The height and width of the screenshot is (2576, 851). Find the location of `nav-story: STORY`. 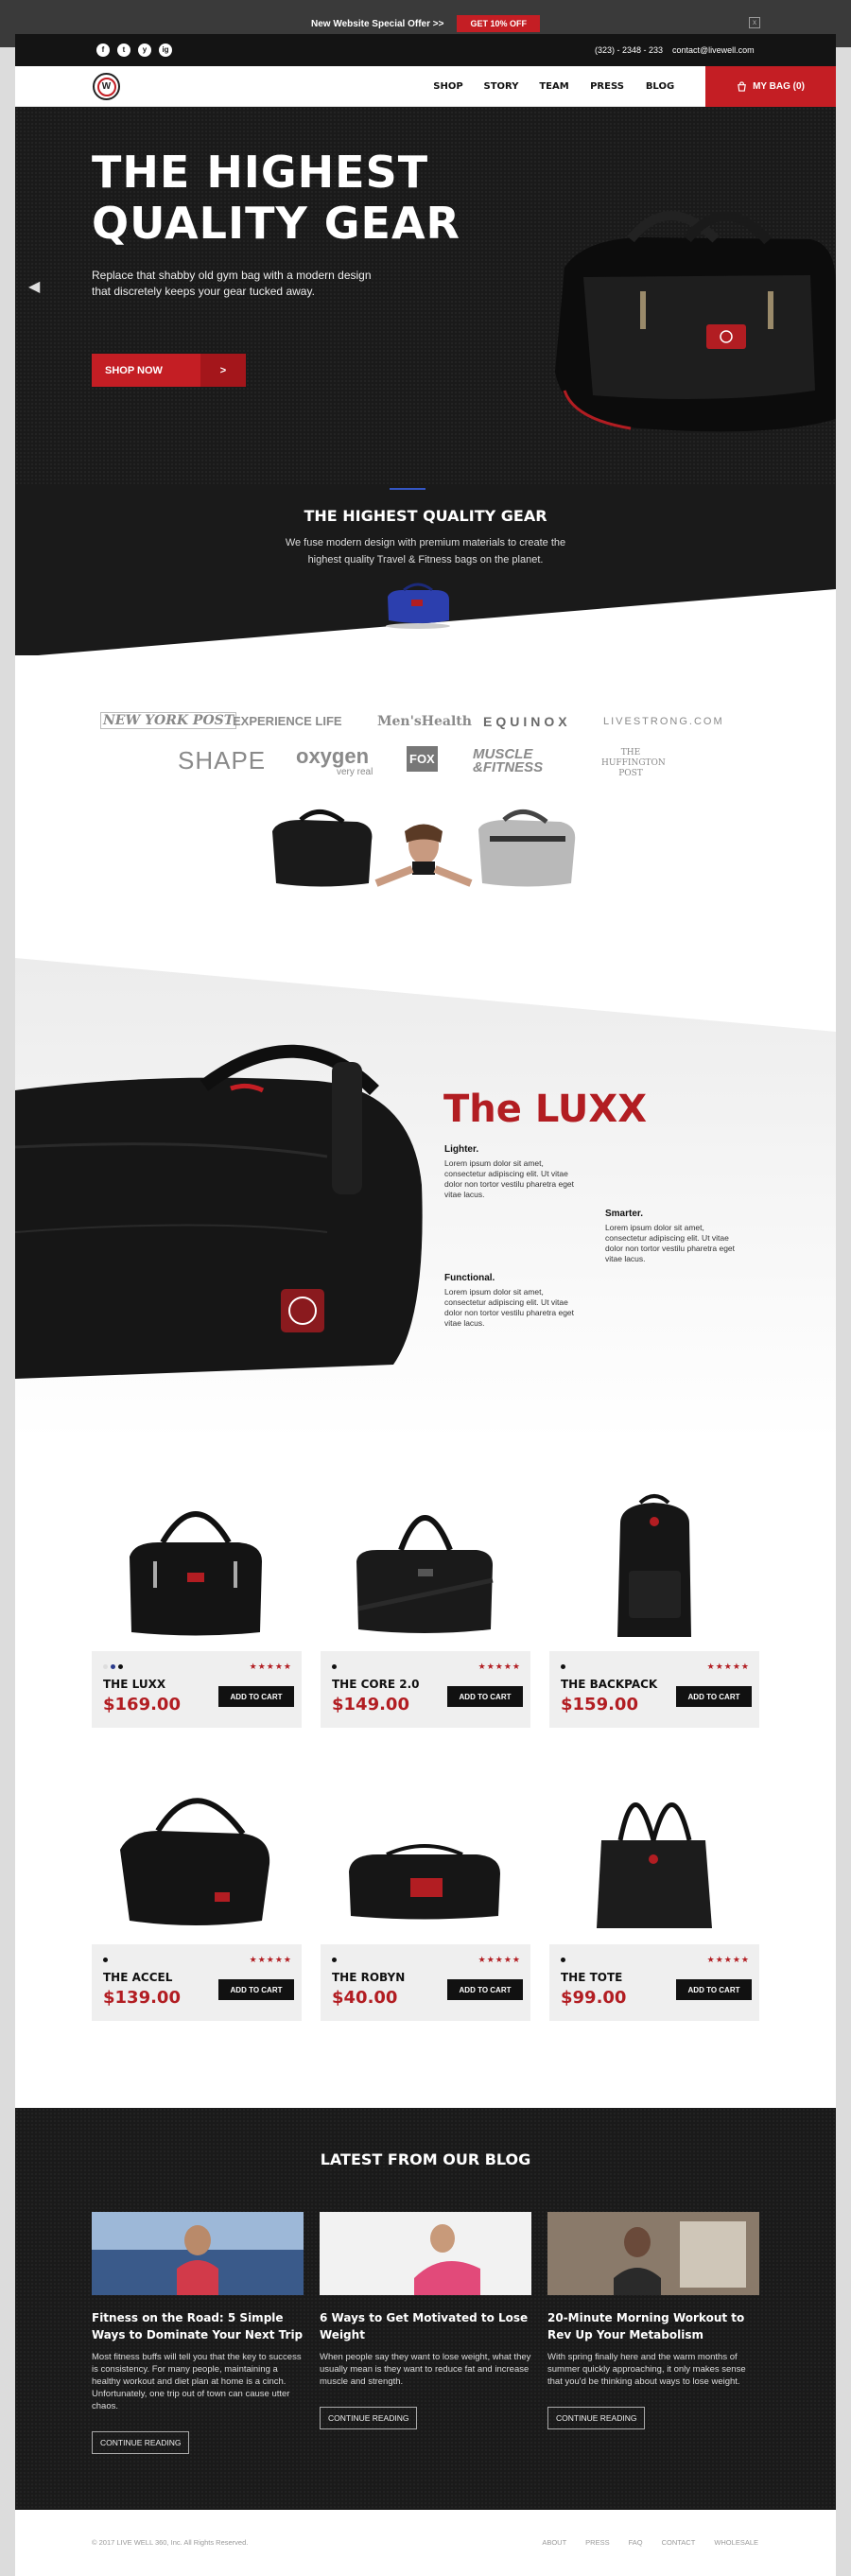

nav-story: STORY is located at coordinates (502, 86).